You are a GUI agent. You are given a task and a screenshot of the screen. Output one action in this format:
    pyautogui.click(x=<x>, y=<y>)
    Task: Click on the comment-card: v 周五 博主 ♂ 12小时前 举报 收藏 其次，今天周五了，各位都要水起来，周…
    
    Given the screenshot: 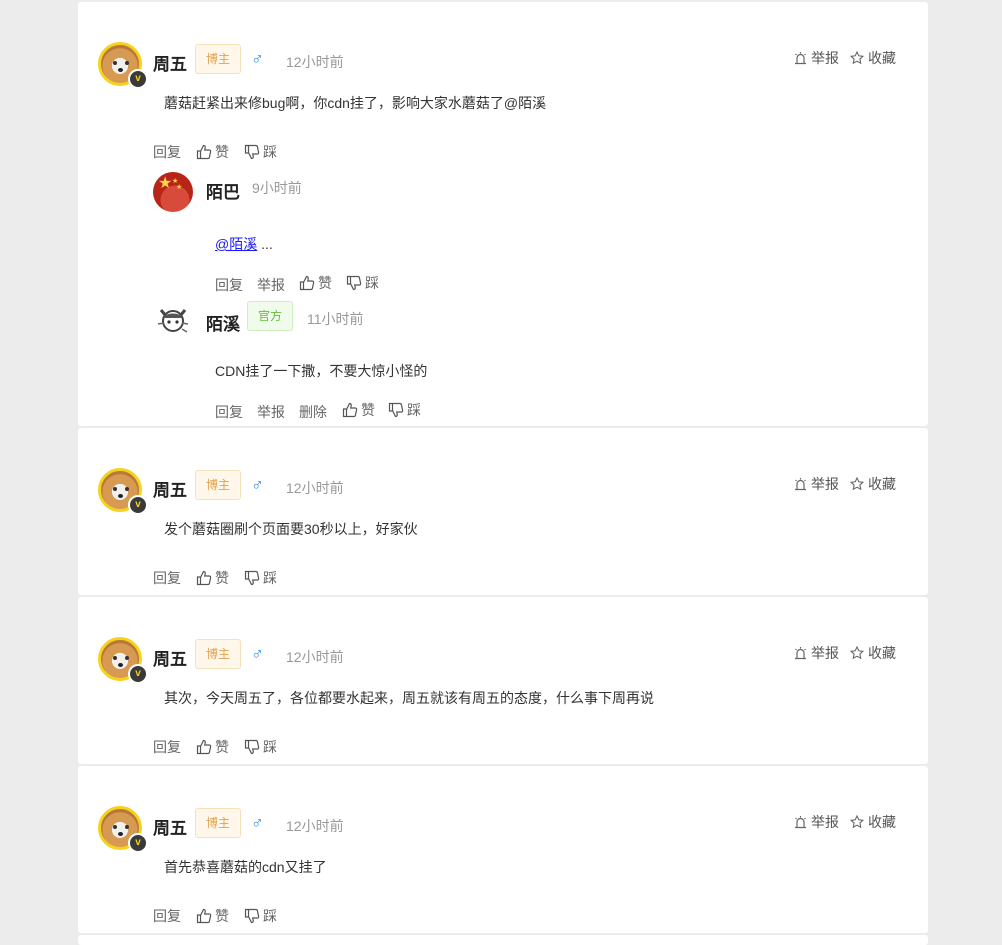 What is the action you would take?
    pyautogui.click(x=503, y=680)
    